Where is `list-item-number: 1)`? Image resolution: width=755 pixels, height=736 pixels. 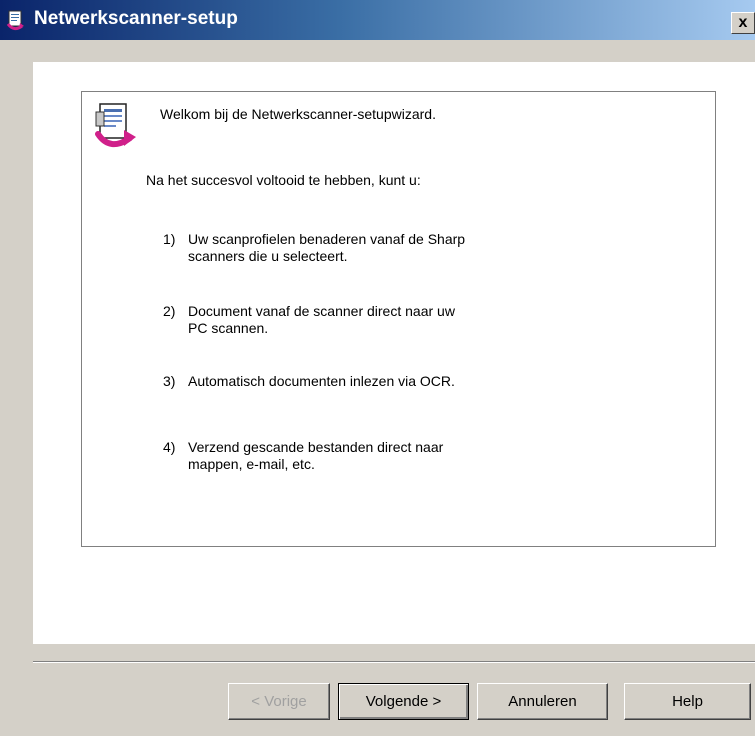 list-item-number: 1) is located at coordinates (169, 239).